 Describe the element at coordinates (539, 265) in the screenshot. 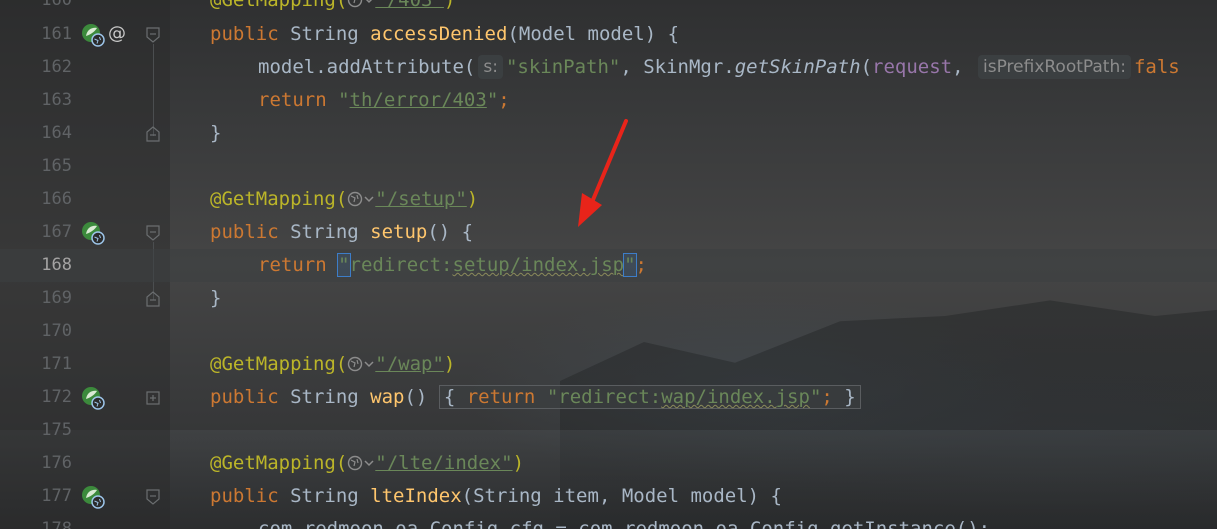

I see `unresolved-path: setup/index.jsp` at that location.